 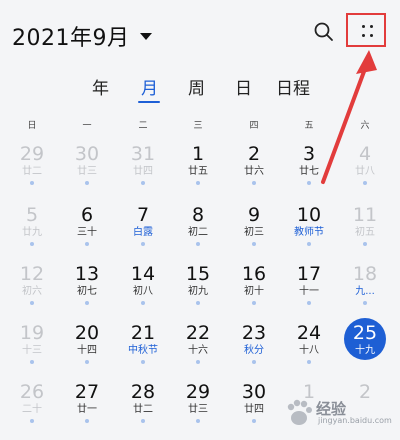 I want to click on day-cell: 15 初九, so click(x=198, y=292).